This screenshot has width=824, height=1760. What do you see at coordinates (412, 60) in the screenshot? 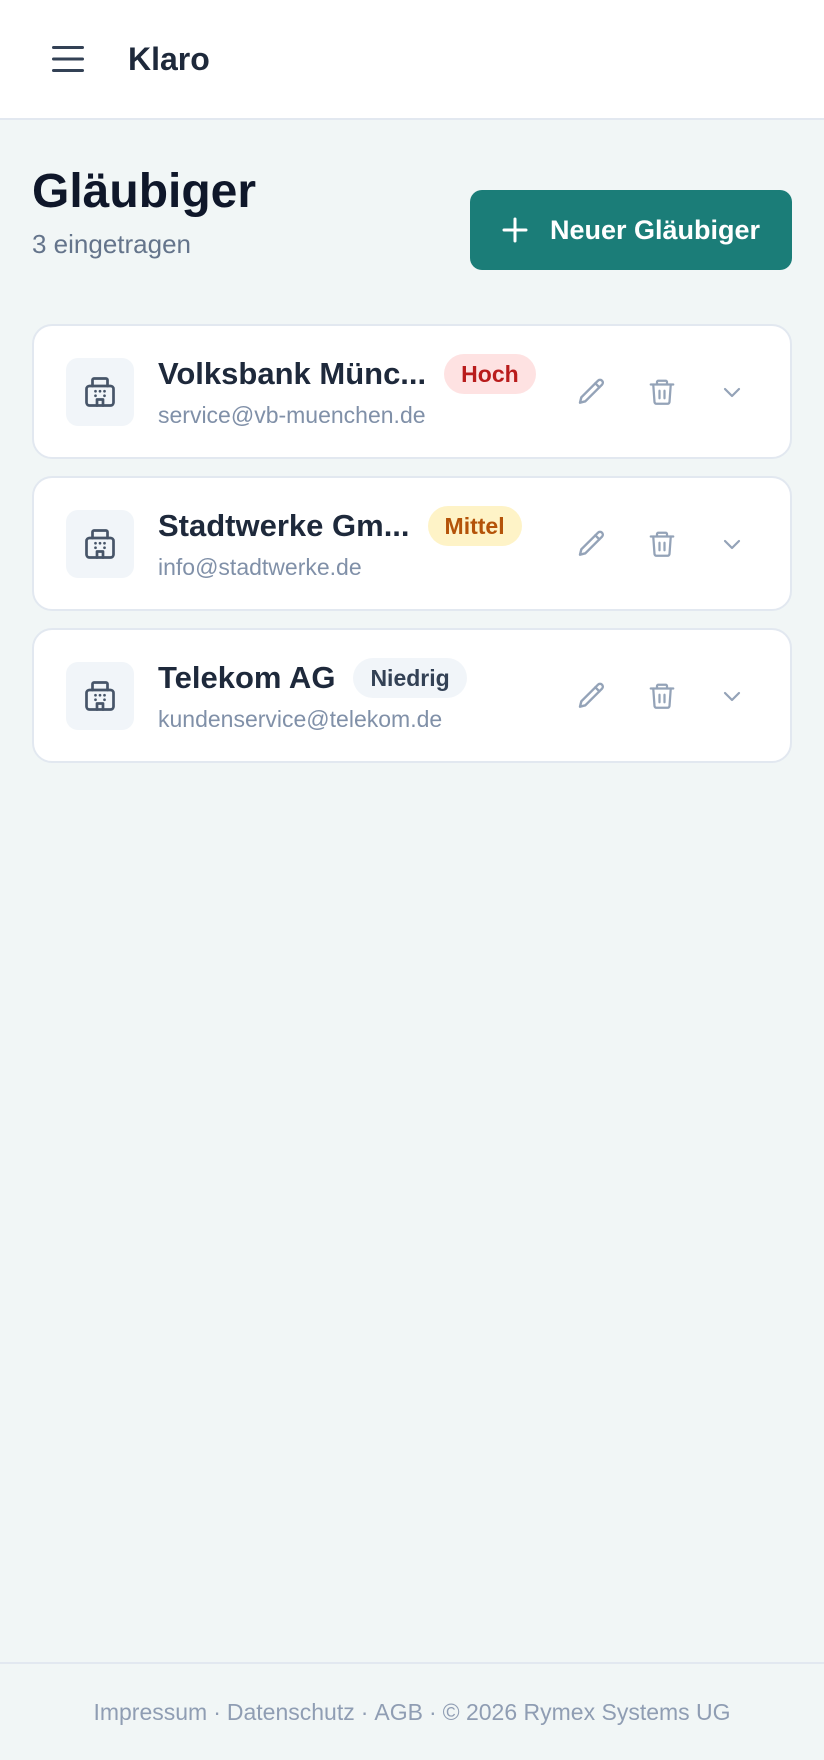
I see `top-bar: Klaro` at bounding box center [412, 60].